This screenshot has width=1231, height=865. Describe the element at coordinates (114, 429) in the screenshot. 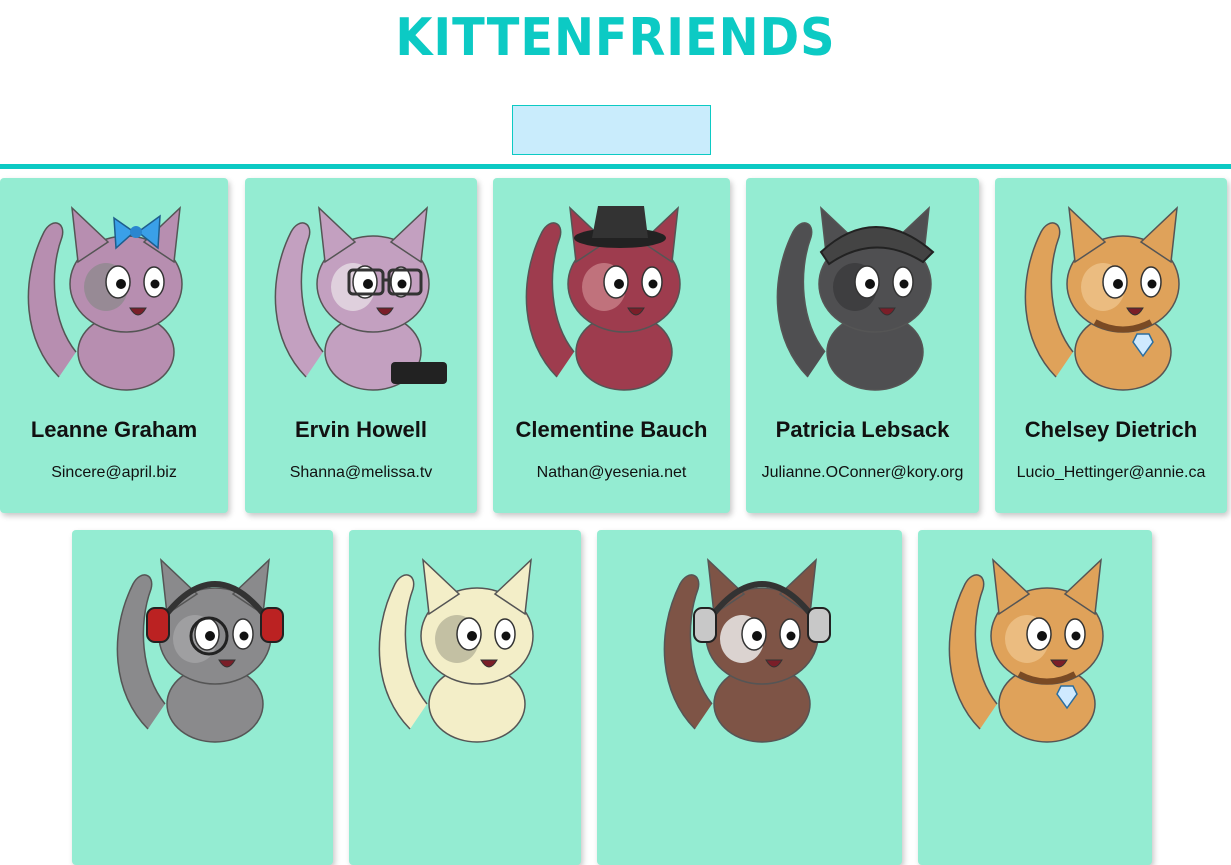

I see `card-name: Leanne Graham` at that location.